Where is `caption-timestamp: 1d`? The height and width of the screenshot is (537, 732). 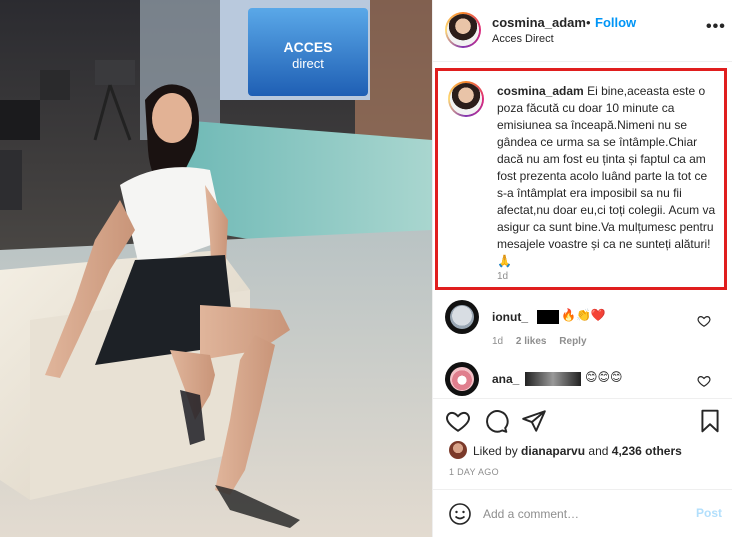
caption-timestamp: 1d is located at coordinates (503, 276).